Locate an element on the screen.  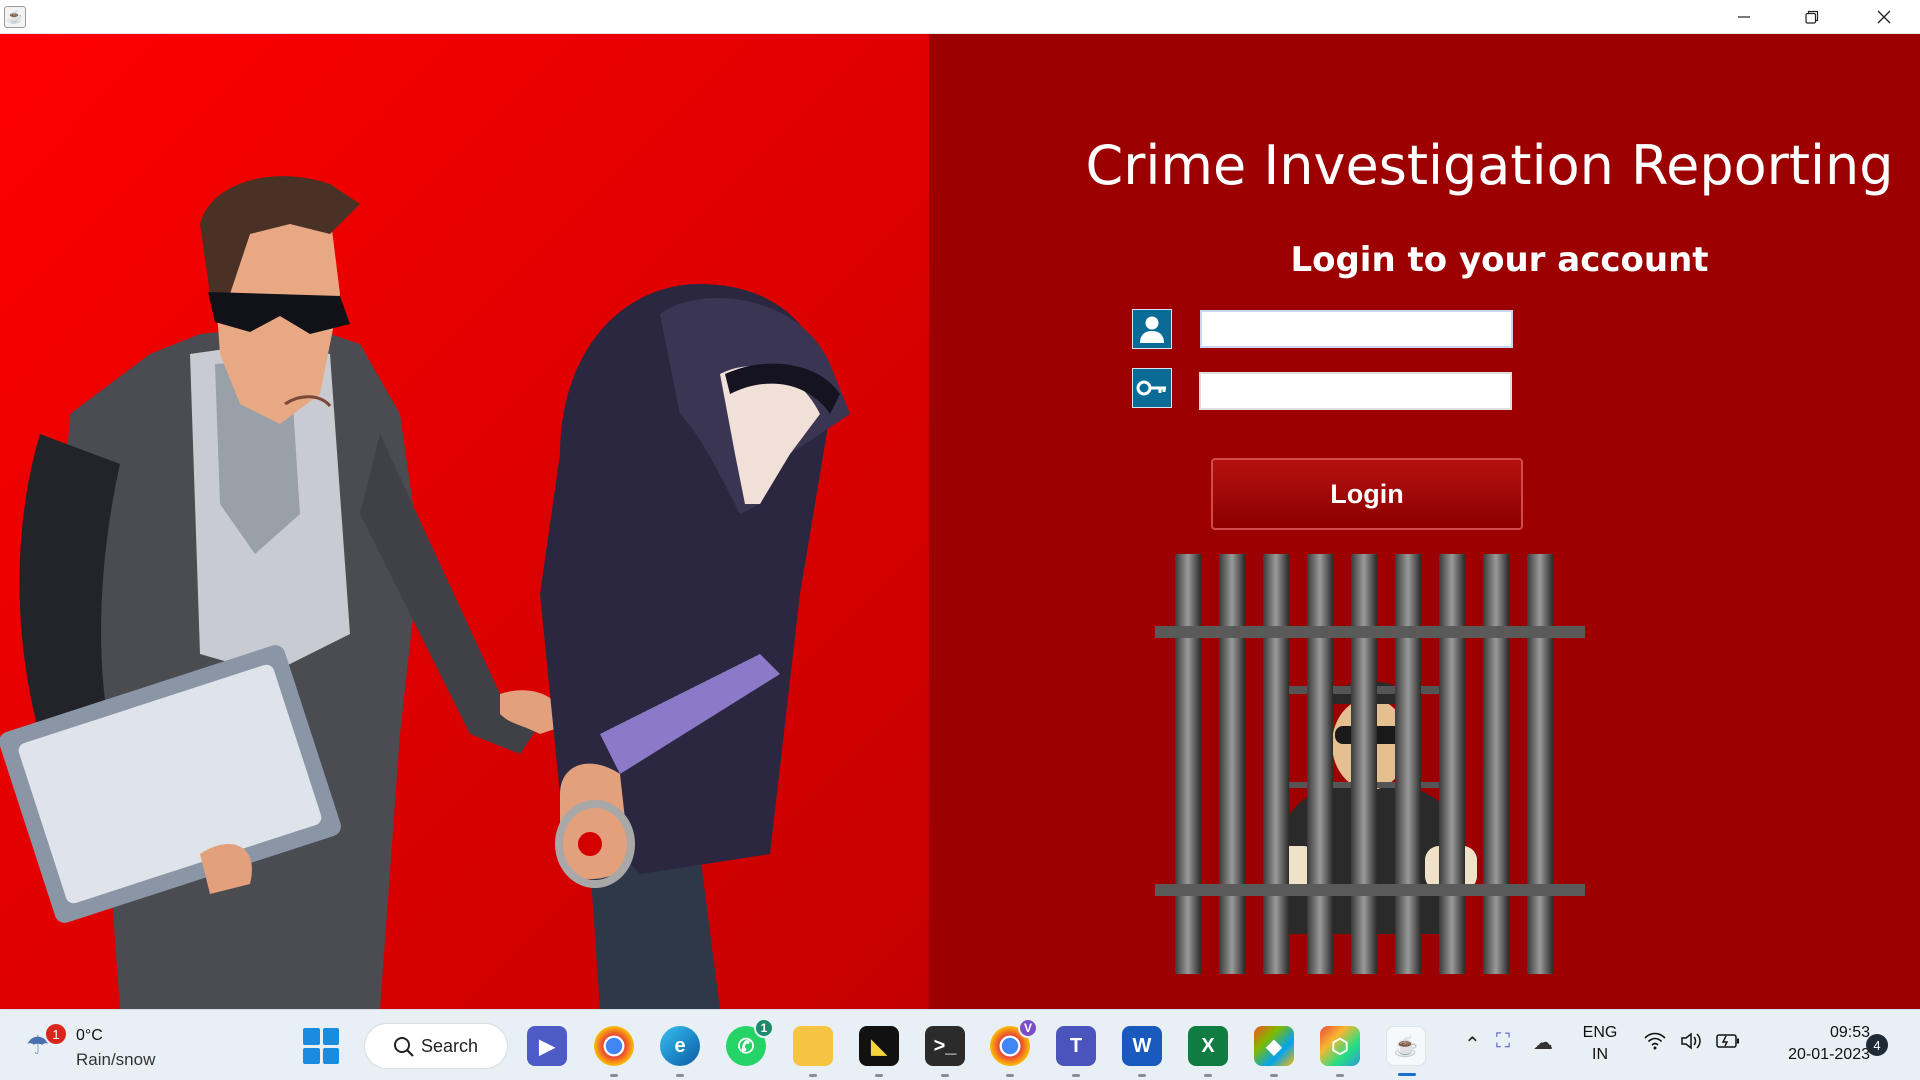
restore-icon is located at coordinates (1812, 17).